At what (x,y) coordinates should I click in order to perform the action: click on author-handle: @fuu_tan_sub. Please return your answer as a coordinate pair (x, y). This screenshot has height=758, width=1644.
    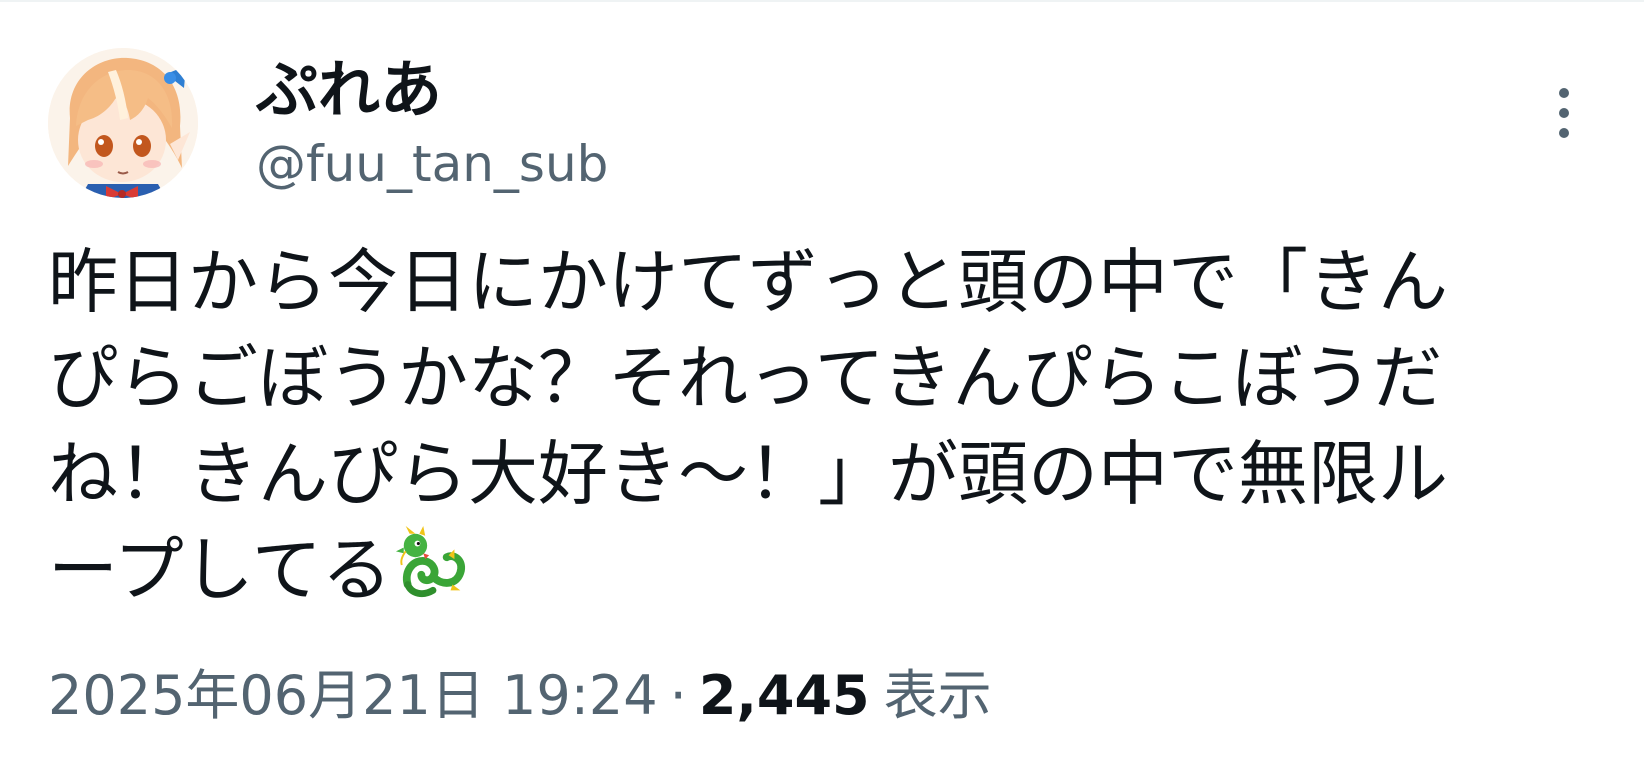
    Looking at the image, I should click on (432, 164).